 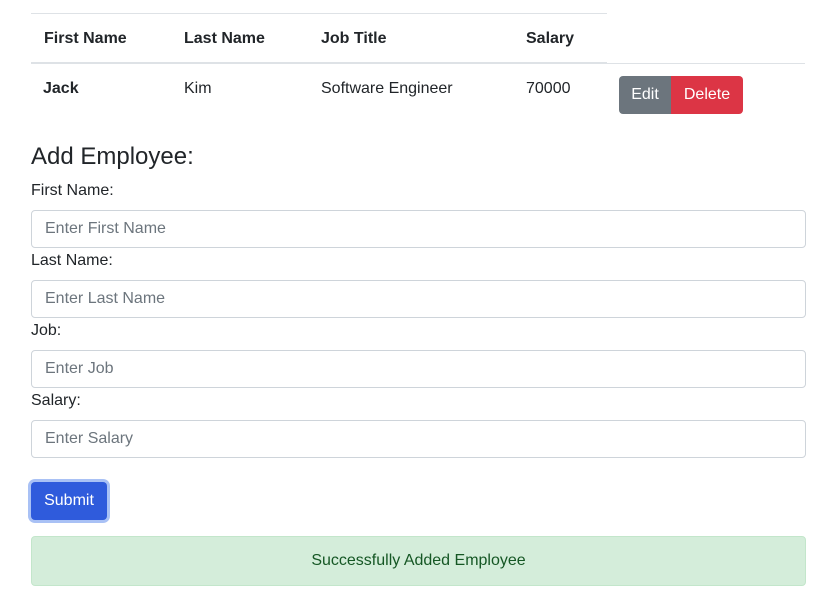 I want to click on delete-button: Delete, so click(x=707, y=95).